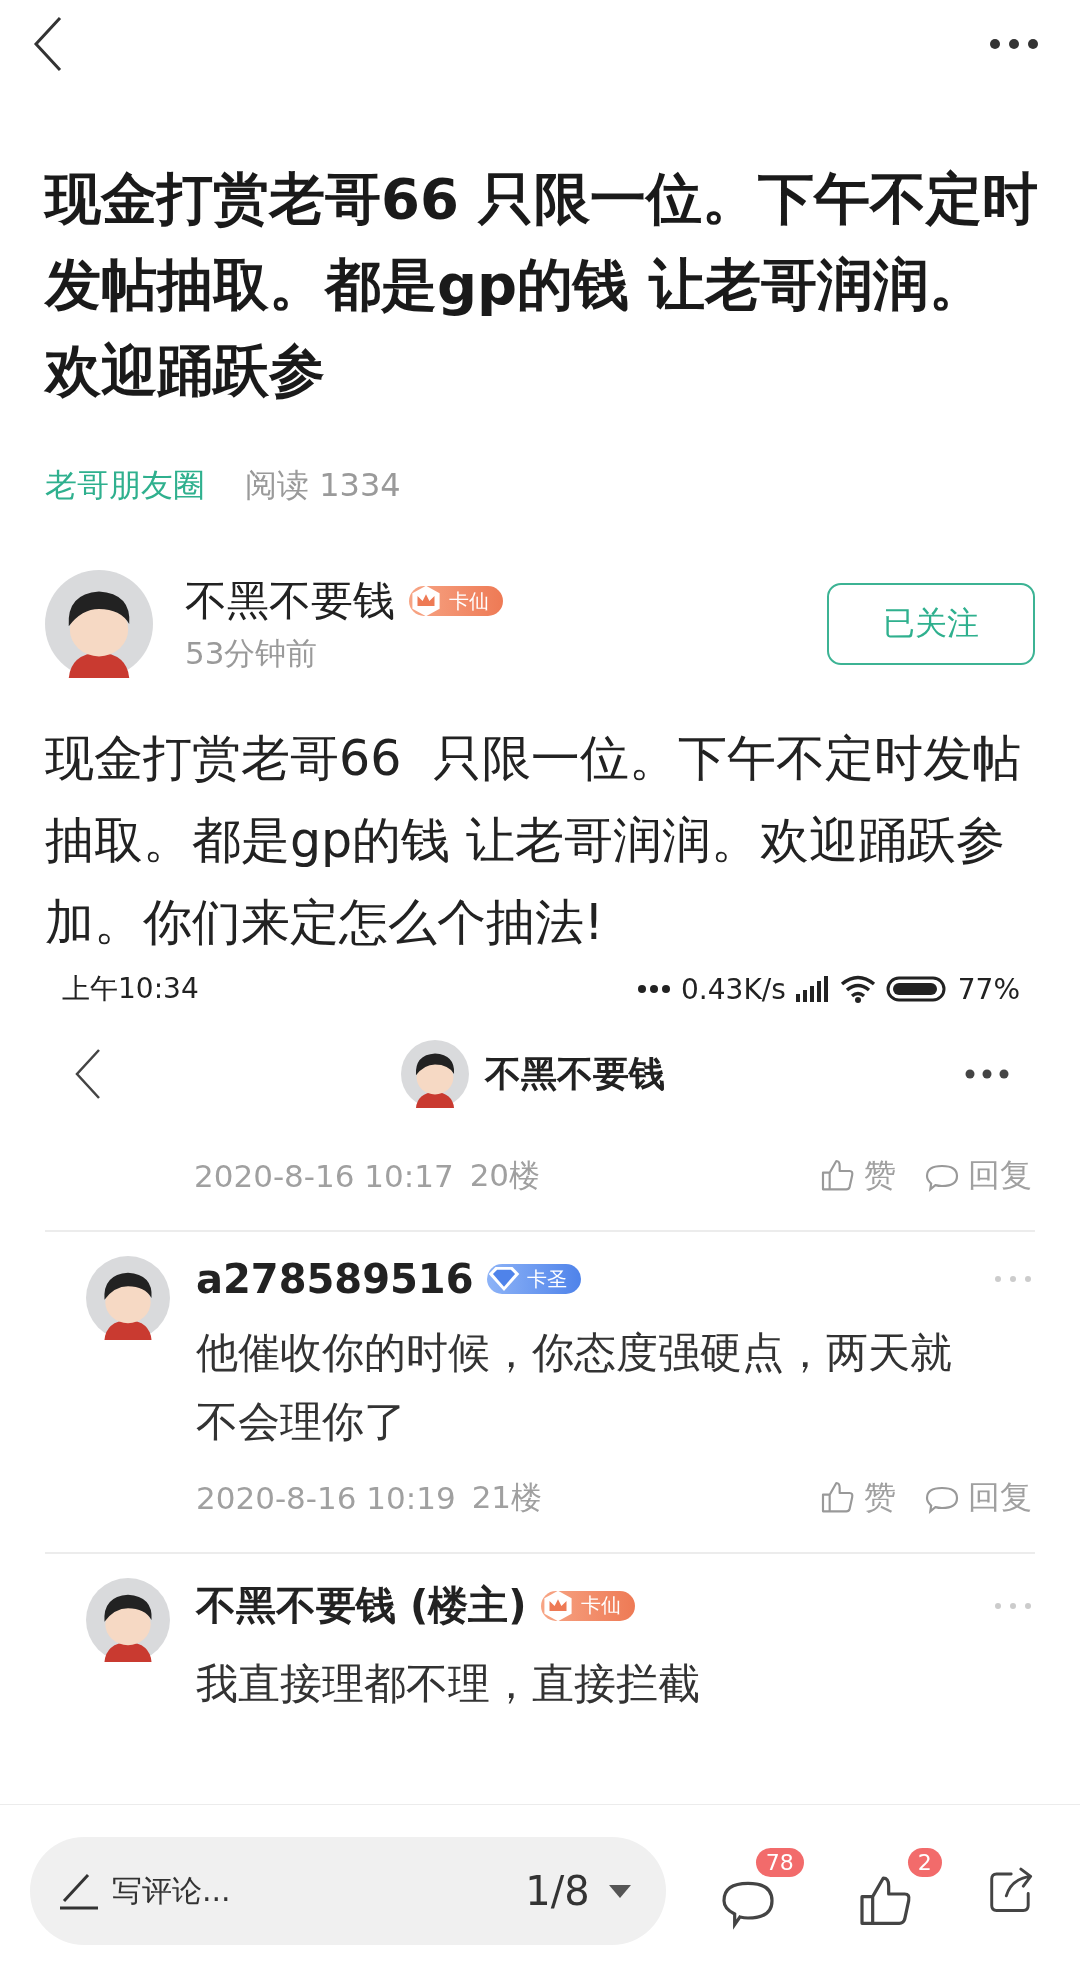  What do you see at coordinates (557, 1891) in the screenshot?
I see `page-indicator: 1/8` at bounding box center [557, 1891].